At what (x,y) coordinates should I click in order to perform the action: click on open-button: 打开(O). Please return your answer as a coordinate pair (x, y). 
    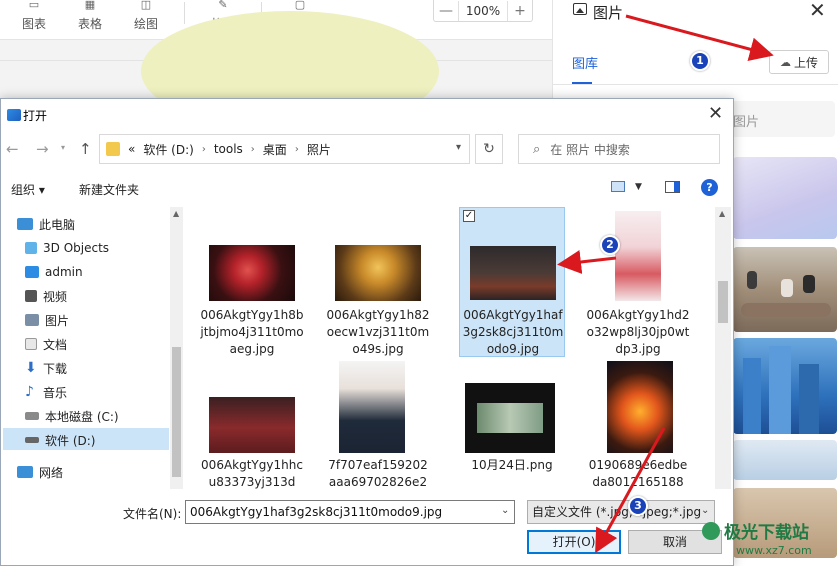
    Looking at the image, I should click on (574, 542).